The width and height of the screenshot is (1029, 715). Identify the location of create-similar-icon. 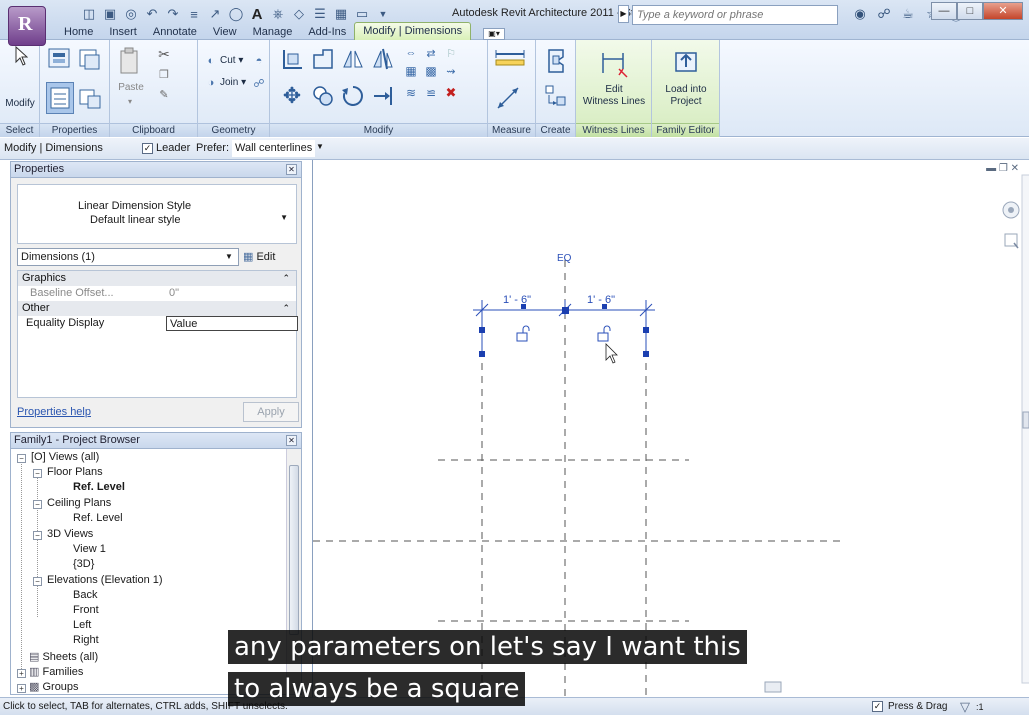
(556, 96).